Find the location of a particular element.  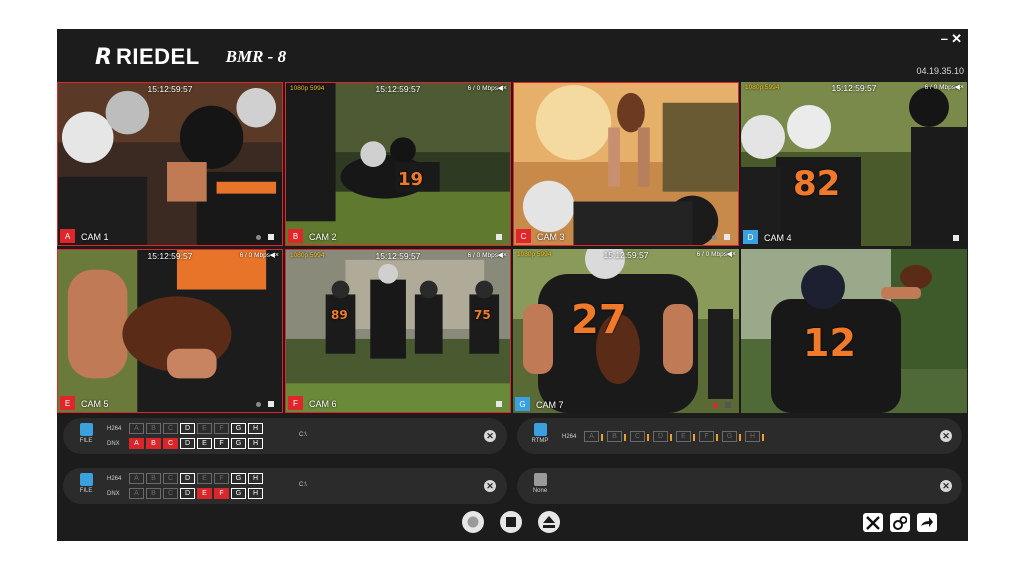

jersey-number: 19 is located at coordinates (411, 179).